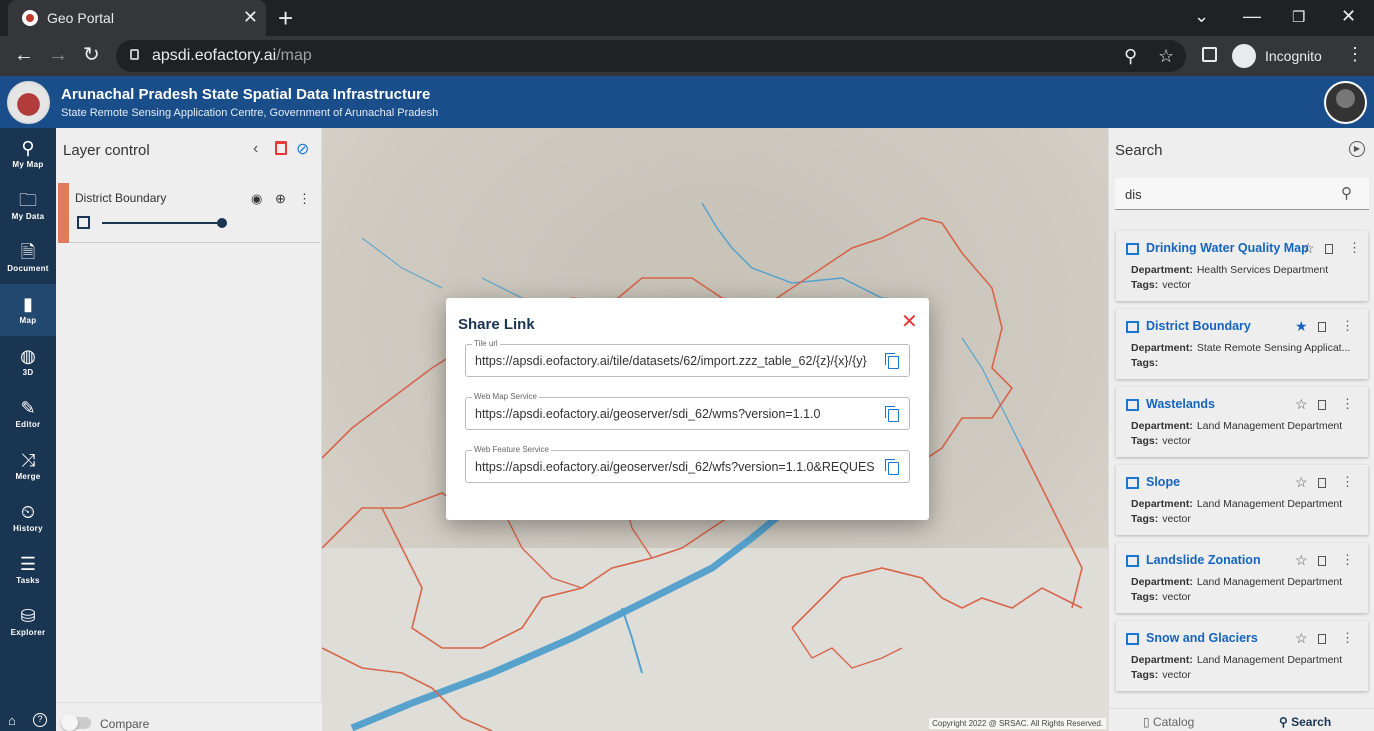 The height and width of the screenshot is (731, 1374). I want to click on visibility-eye-icon: ◉, so click(256, 199).